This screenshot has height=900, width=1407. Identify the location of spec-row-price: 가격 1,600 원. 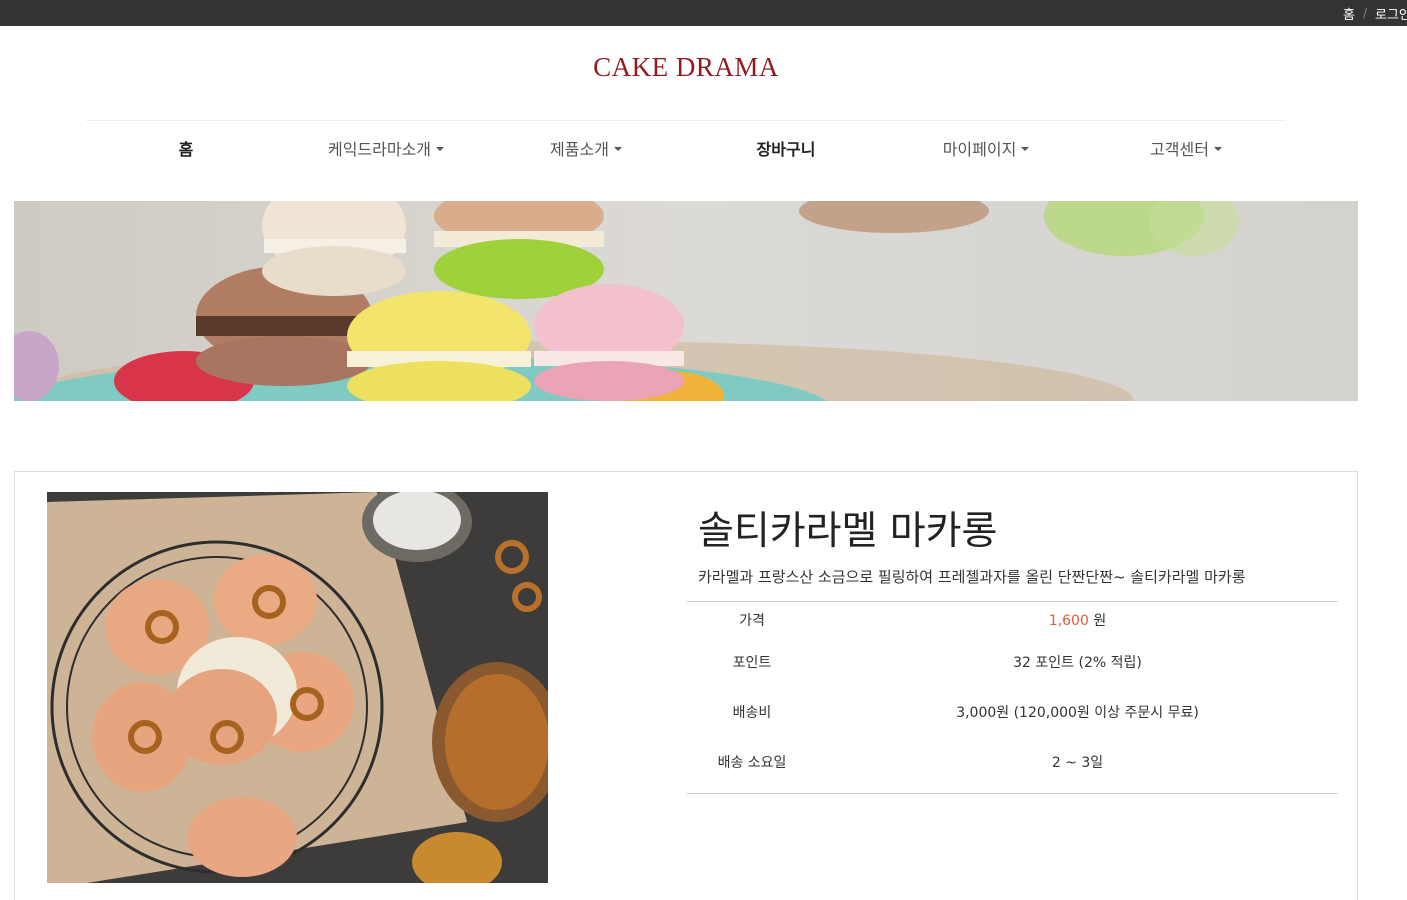
(1012, 619).